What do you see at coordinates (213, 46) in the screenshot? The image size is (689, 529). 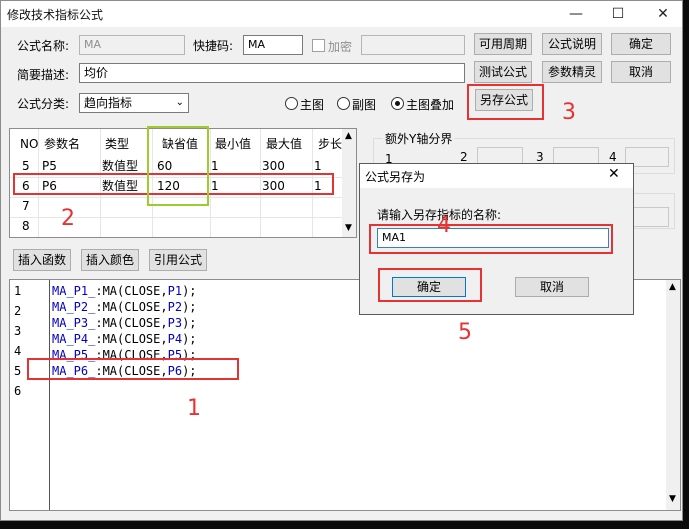 I see `shortcut-label: 快捷码:` at bounding box center [213, 46].